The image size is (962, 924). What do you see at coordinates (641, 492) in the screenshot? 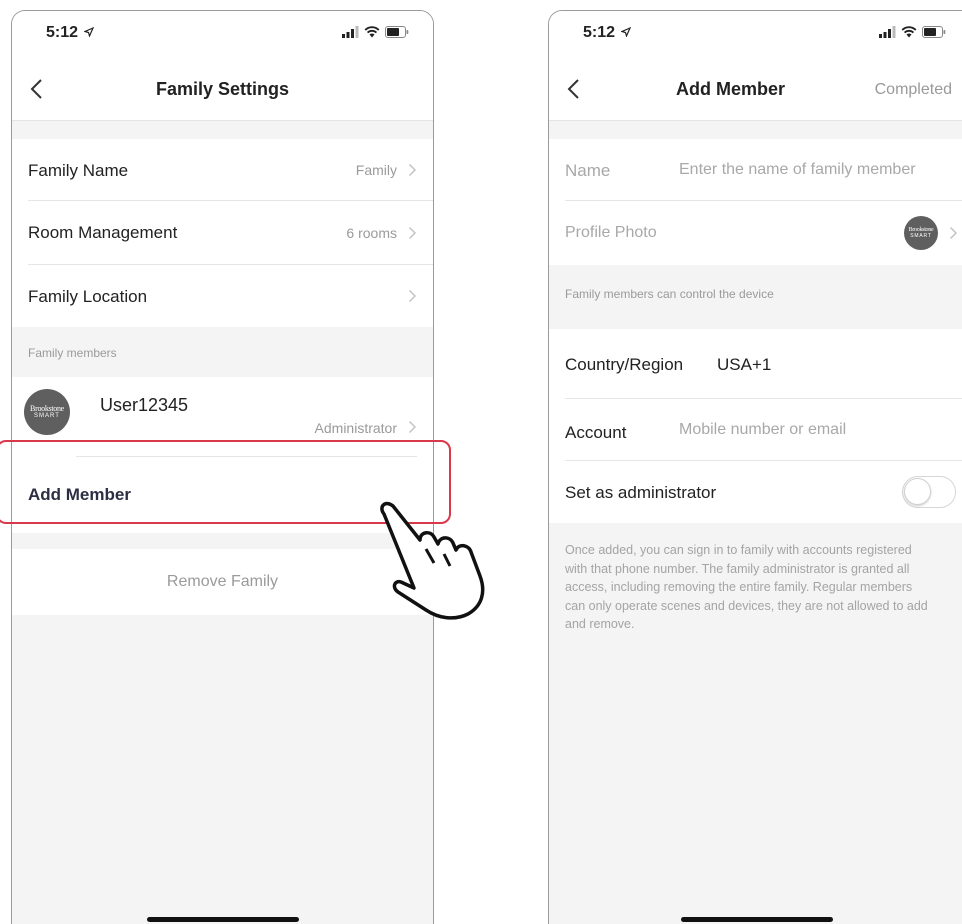
I see `administrator-label: Set as administrator` at bounding box center [641, 492].